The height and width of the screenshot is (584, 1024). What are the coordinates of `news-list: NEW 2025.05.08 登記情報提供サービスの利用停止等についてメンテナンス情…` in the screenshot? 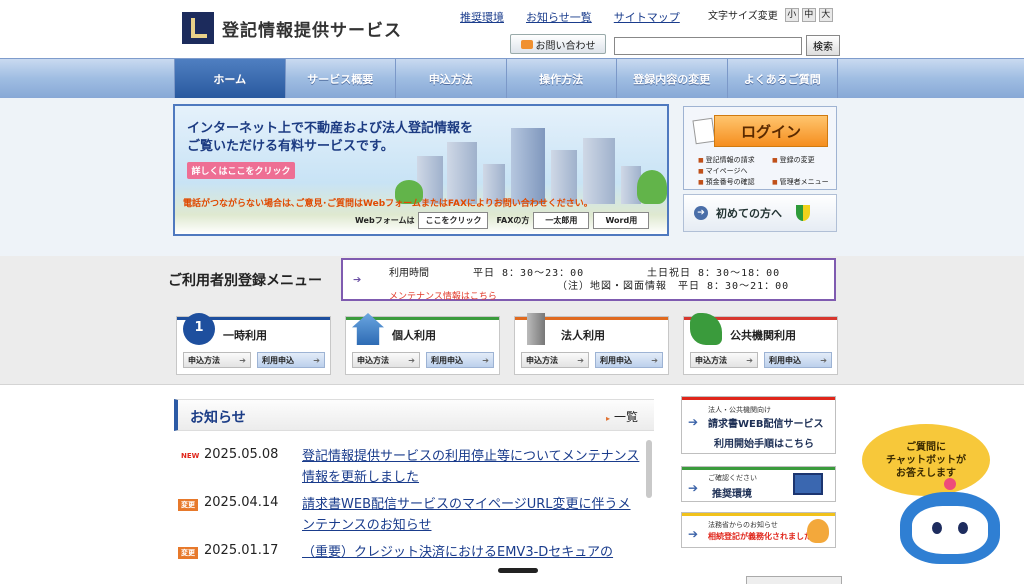 It's located at (411, 514).